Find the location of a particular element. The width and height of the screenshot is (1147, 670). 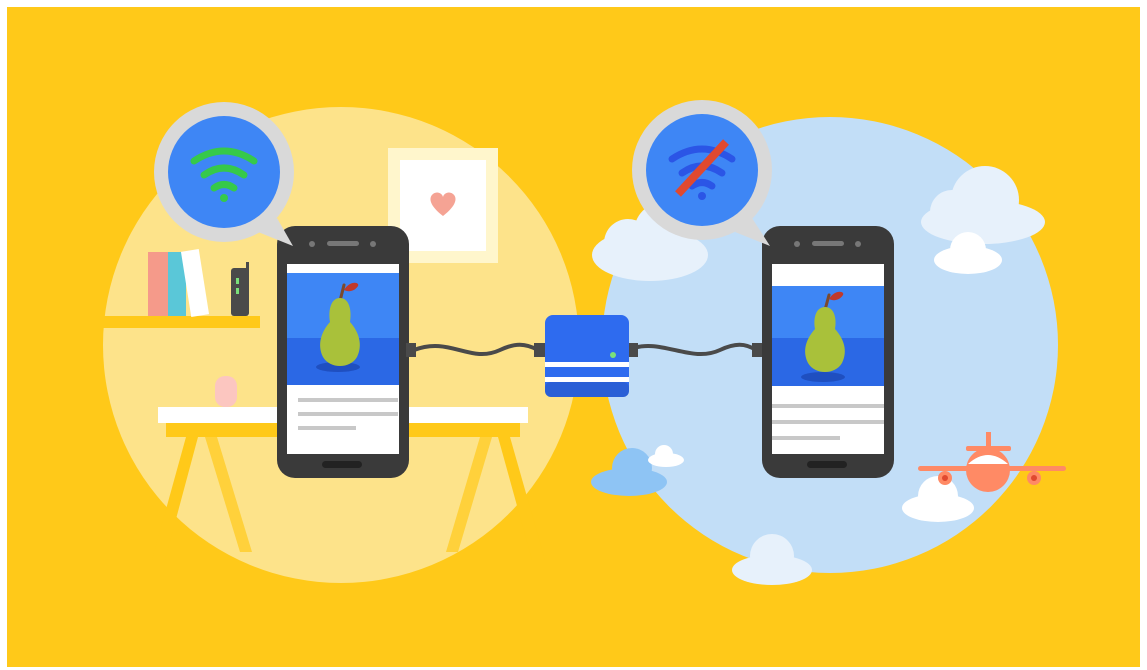

server-icon is located at coordinates (587, 356).